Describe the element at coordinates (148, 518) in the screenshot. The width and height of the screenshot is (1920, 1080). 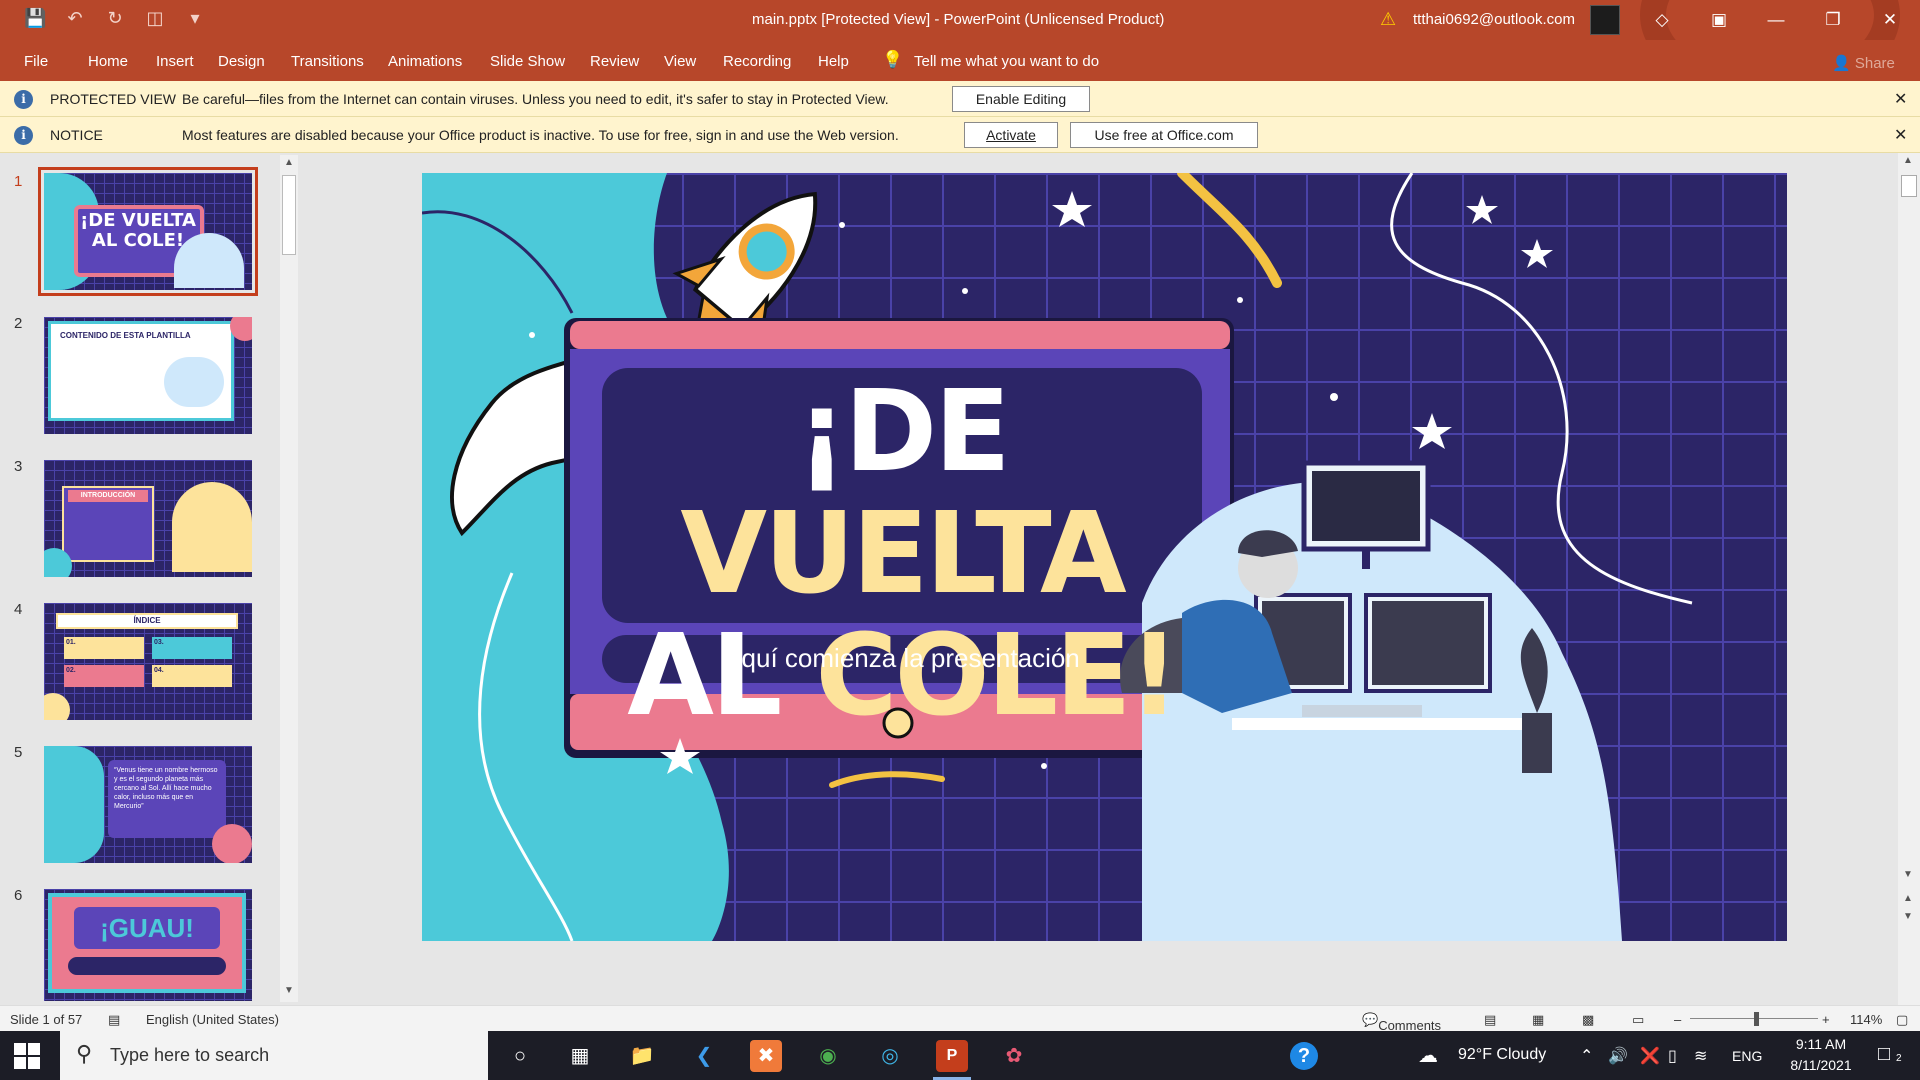
I see `thumbnail-slide-3: INTRODUCCIÓN` at that location.